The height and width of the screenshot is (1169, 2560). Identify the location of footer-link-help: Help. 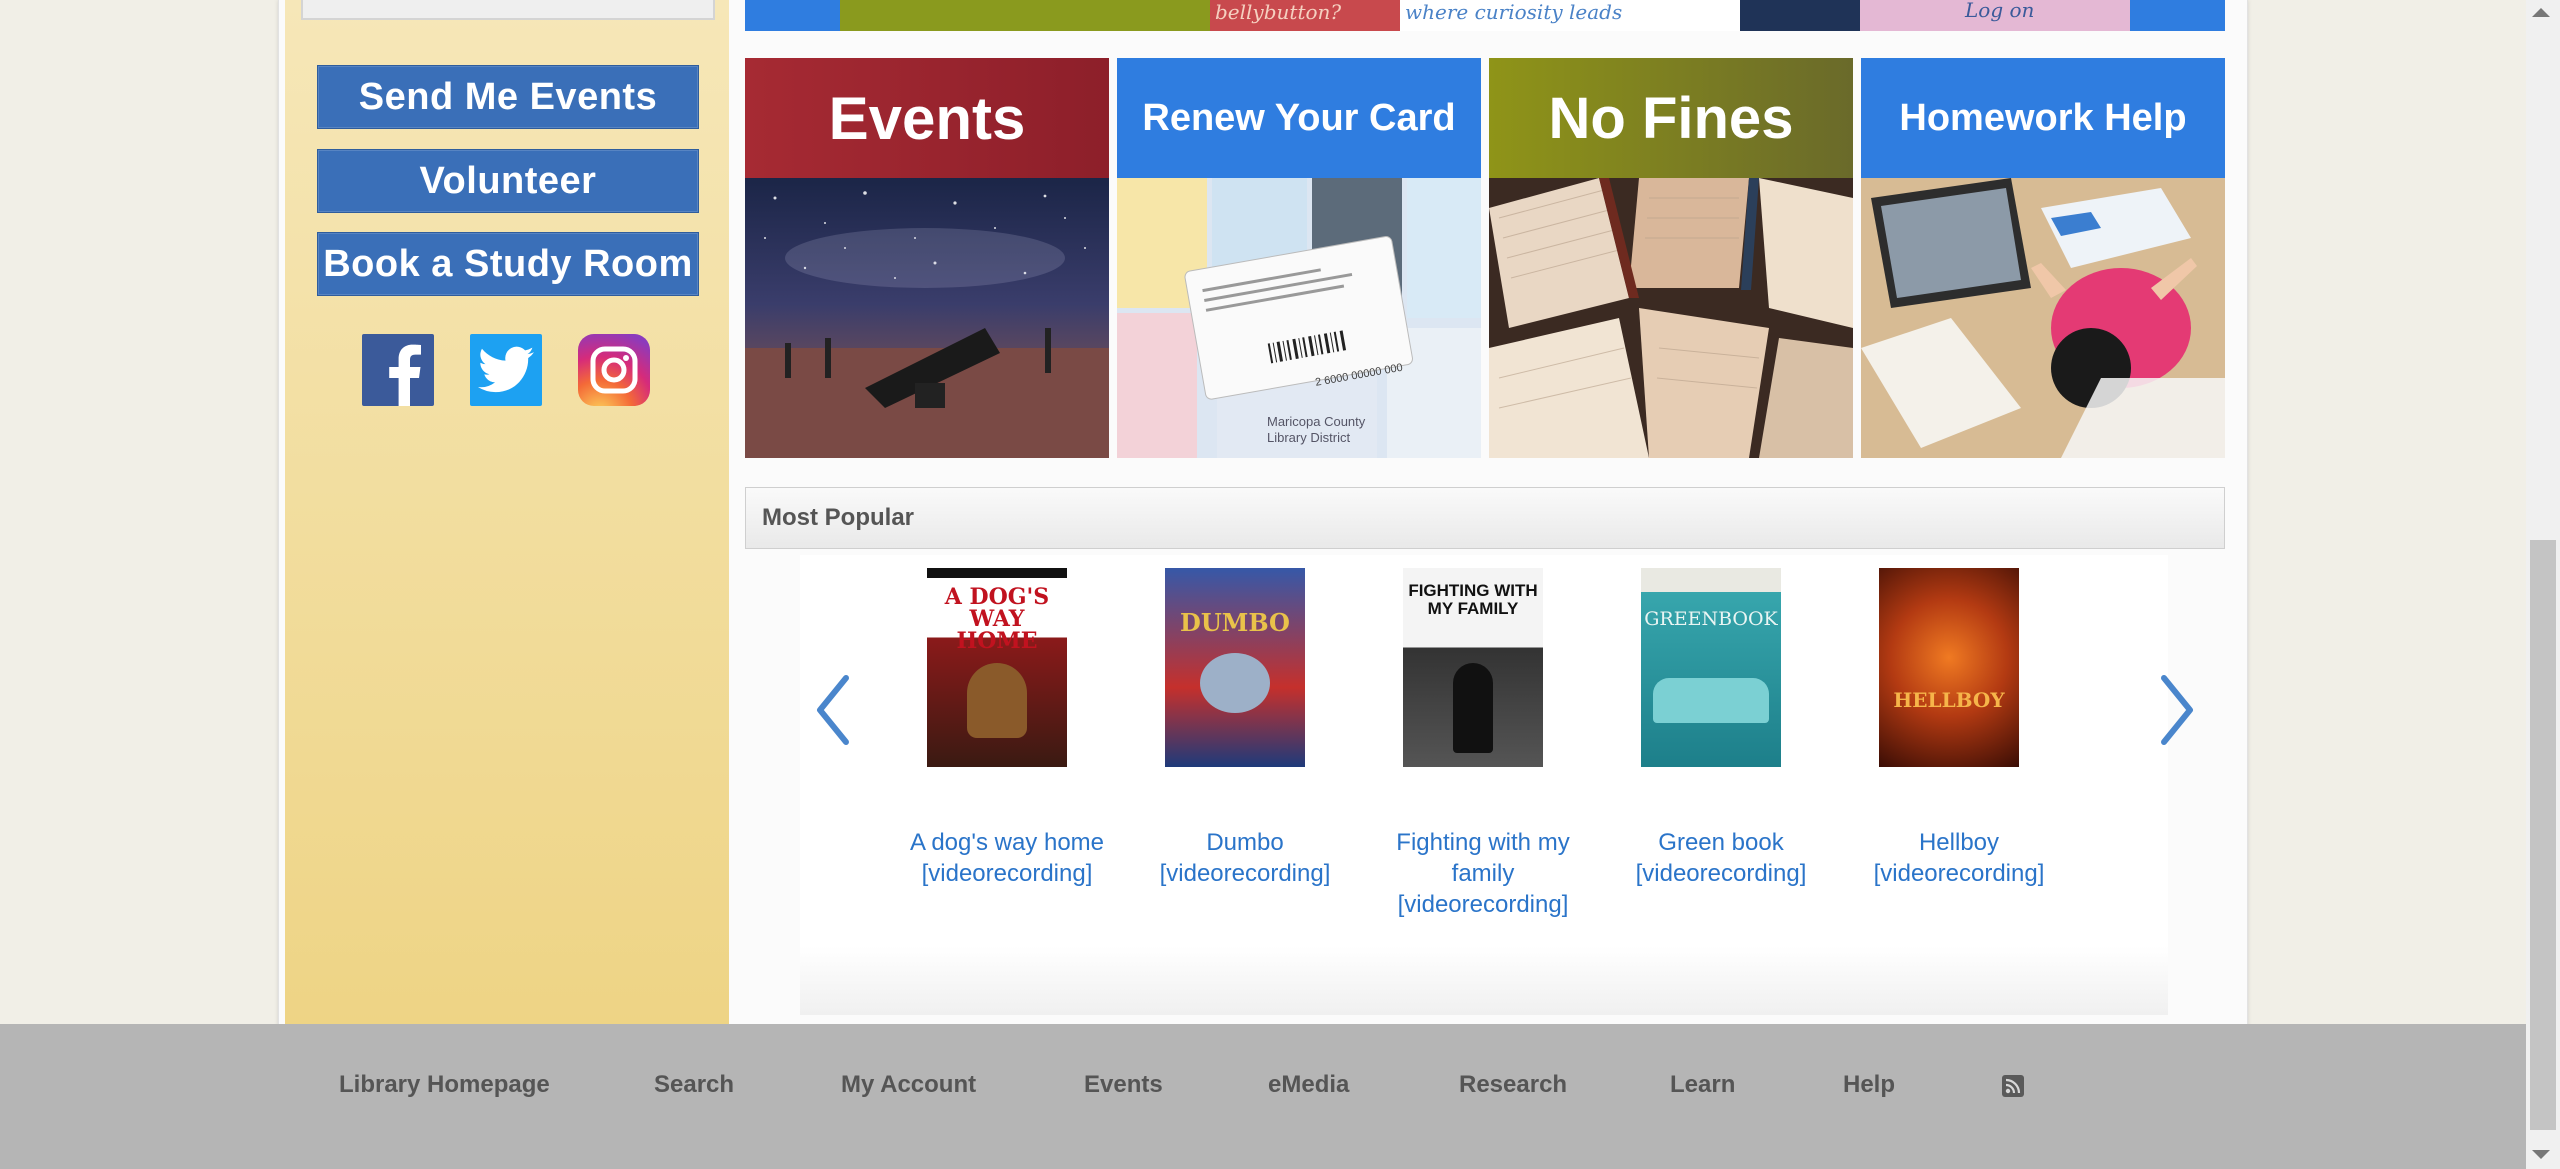
(1869, 1085).